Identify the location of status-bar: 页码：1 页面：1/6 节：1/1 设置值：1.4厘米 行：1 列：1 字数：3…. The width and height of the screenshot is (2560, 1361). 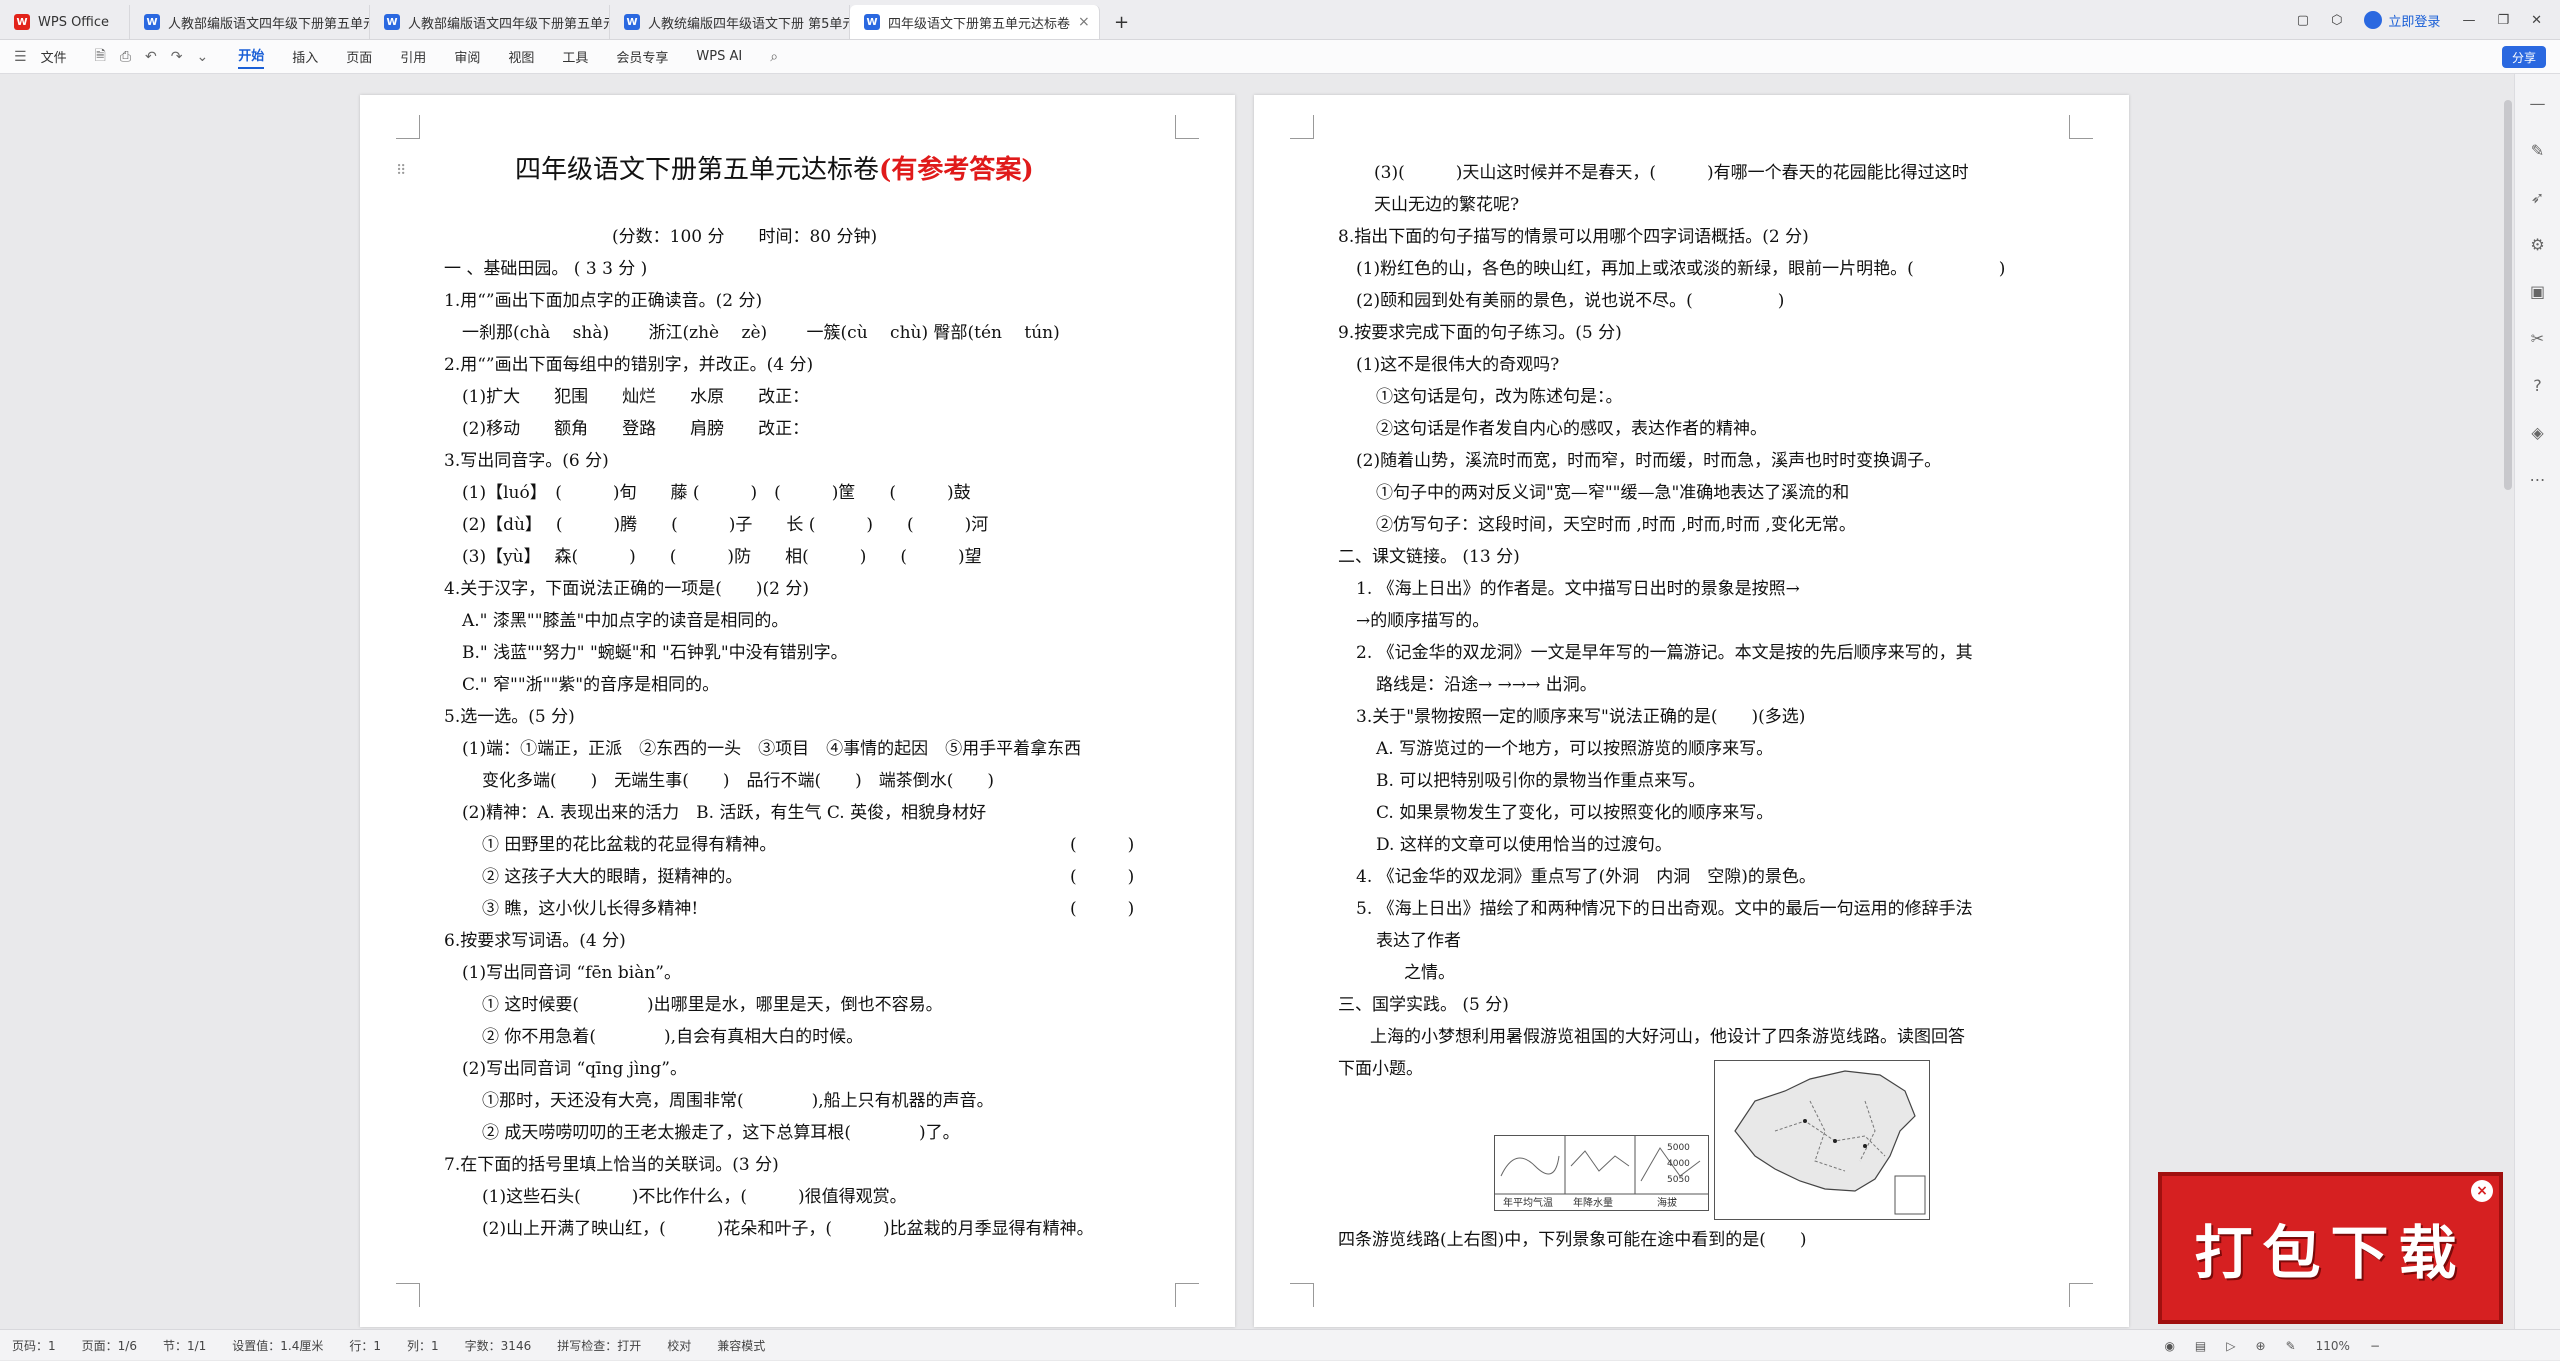
(1280, 1344).